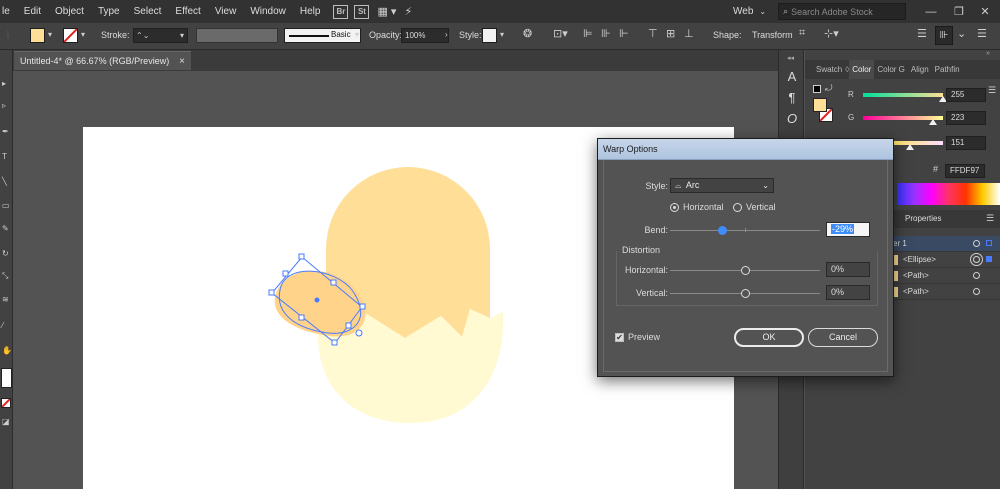 The height and width of the screenshot is (489, 1000). Describe the element at coordinates (947, 69) in the screenshot. I see `tab-pathfinder: Pathfin` at that location.